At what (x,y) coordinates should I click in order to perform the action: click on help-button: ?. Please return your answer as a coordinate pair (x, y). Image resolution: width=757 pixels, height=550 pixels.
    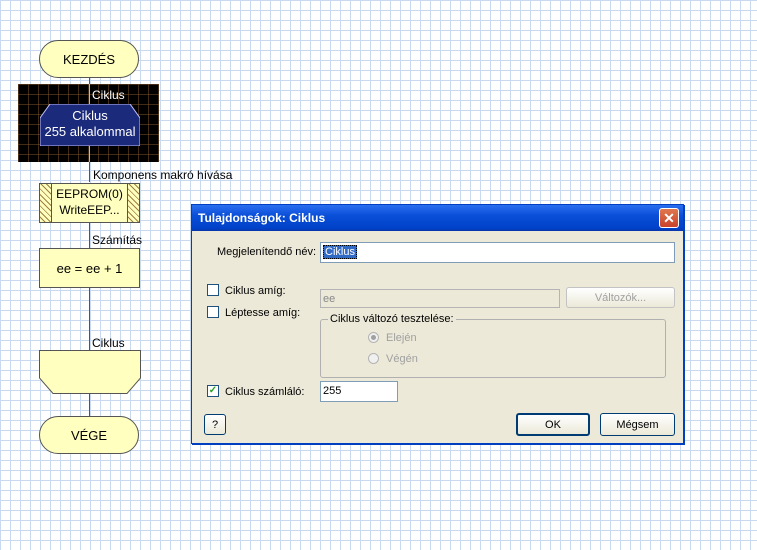
    Looking at the image, I should click on (215, 424).